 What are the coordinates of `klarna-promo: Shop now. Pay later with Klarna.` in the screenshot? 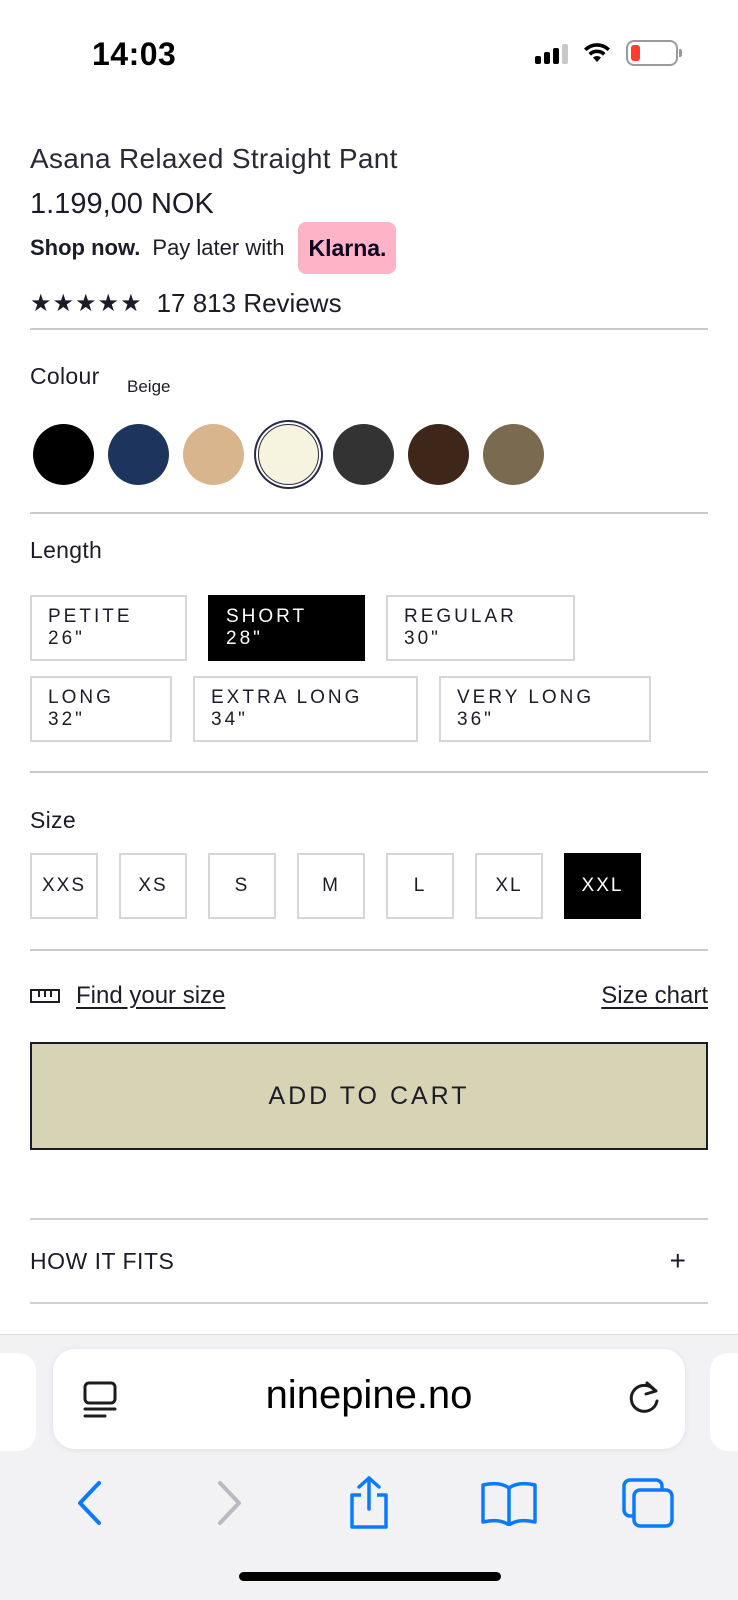 It's located at (213, 248).